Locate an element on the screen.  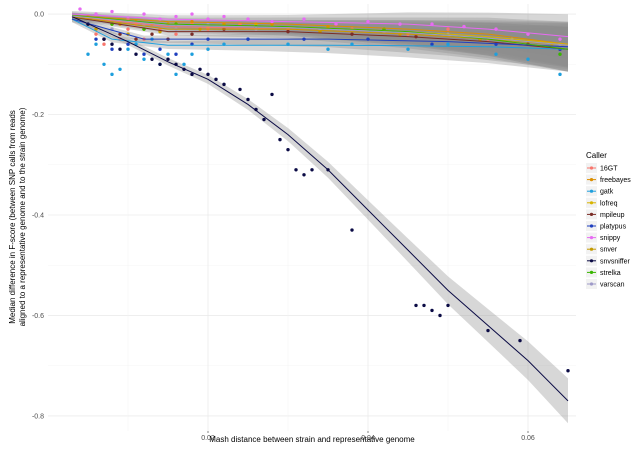
legend-label-snippy: snippy is located at coordinates (610, 238).